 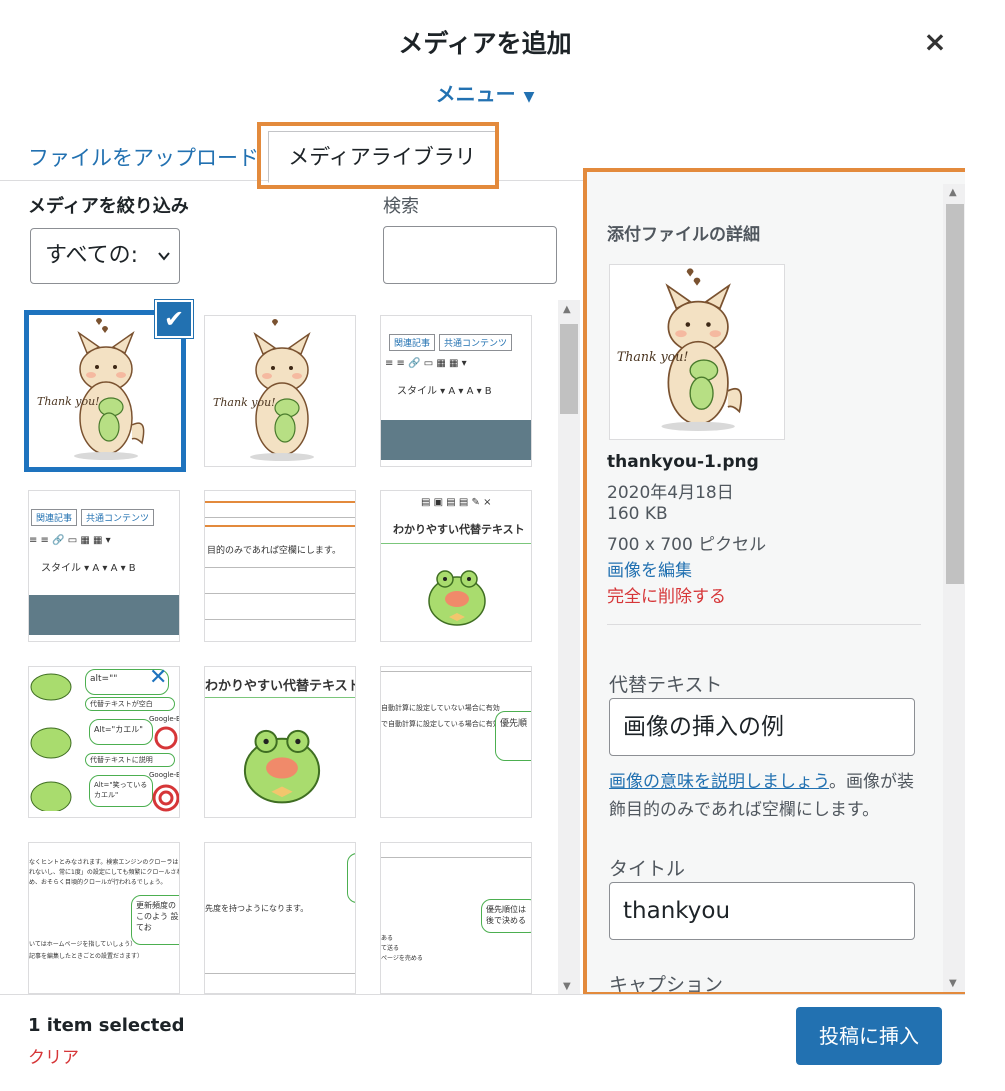 I want to click on media-item-settings-1: 目的のみであれば空欄にします。, so click(x=280, y=566).